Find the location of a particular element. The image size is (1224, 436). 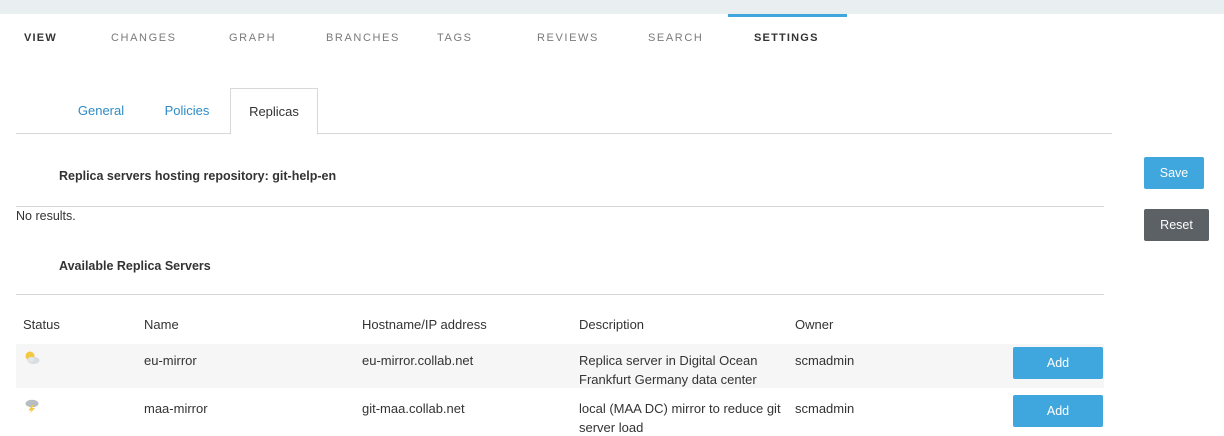

nav-changes: CHANGES is located at coordinates (144, 38).